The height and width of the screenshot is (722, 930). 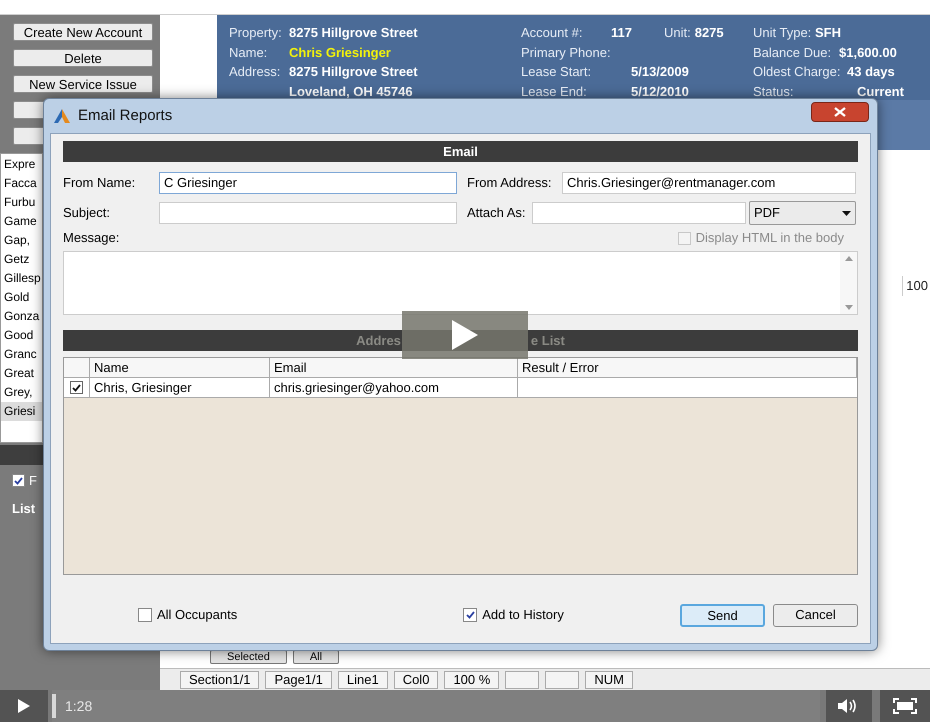 What do you see at coordinates (609, 679) in the screenshot?
I see `status-panel: NUM` at bounding box center [609, 679].